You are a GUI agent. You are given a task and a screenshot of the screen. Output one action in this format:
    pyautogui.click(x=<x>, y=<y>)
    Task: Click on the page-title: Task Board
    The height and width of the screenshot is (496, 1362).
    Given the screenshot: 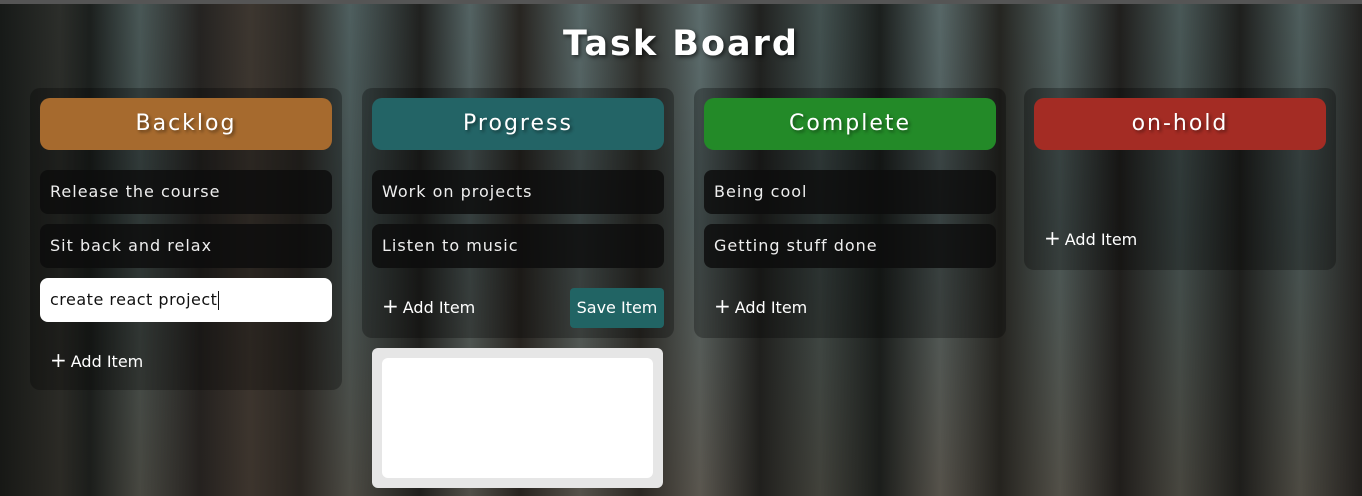 What is the action you would take?
    pyautogui.click(x=681, y=44)
    